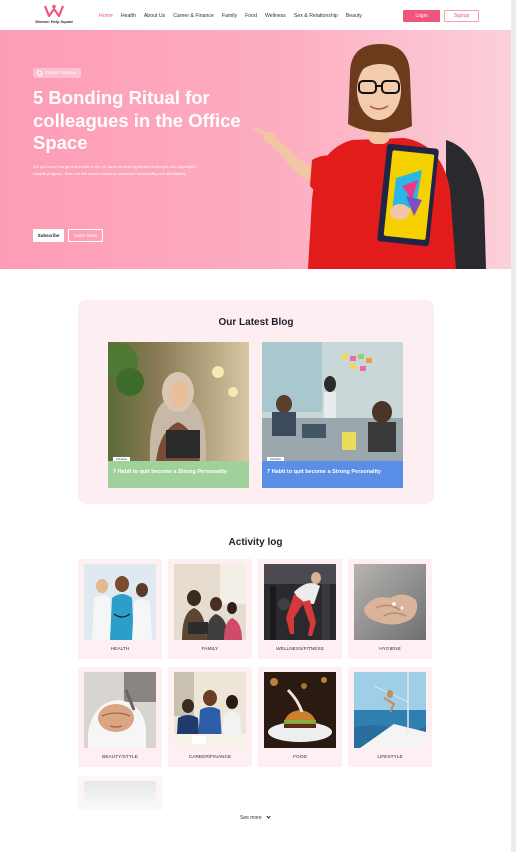  What do you see at coordinates (120, 757) in the screenshot?
I see `tile-label: BEAUTY/STYLE` at bounding box center [120, 757].